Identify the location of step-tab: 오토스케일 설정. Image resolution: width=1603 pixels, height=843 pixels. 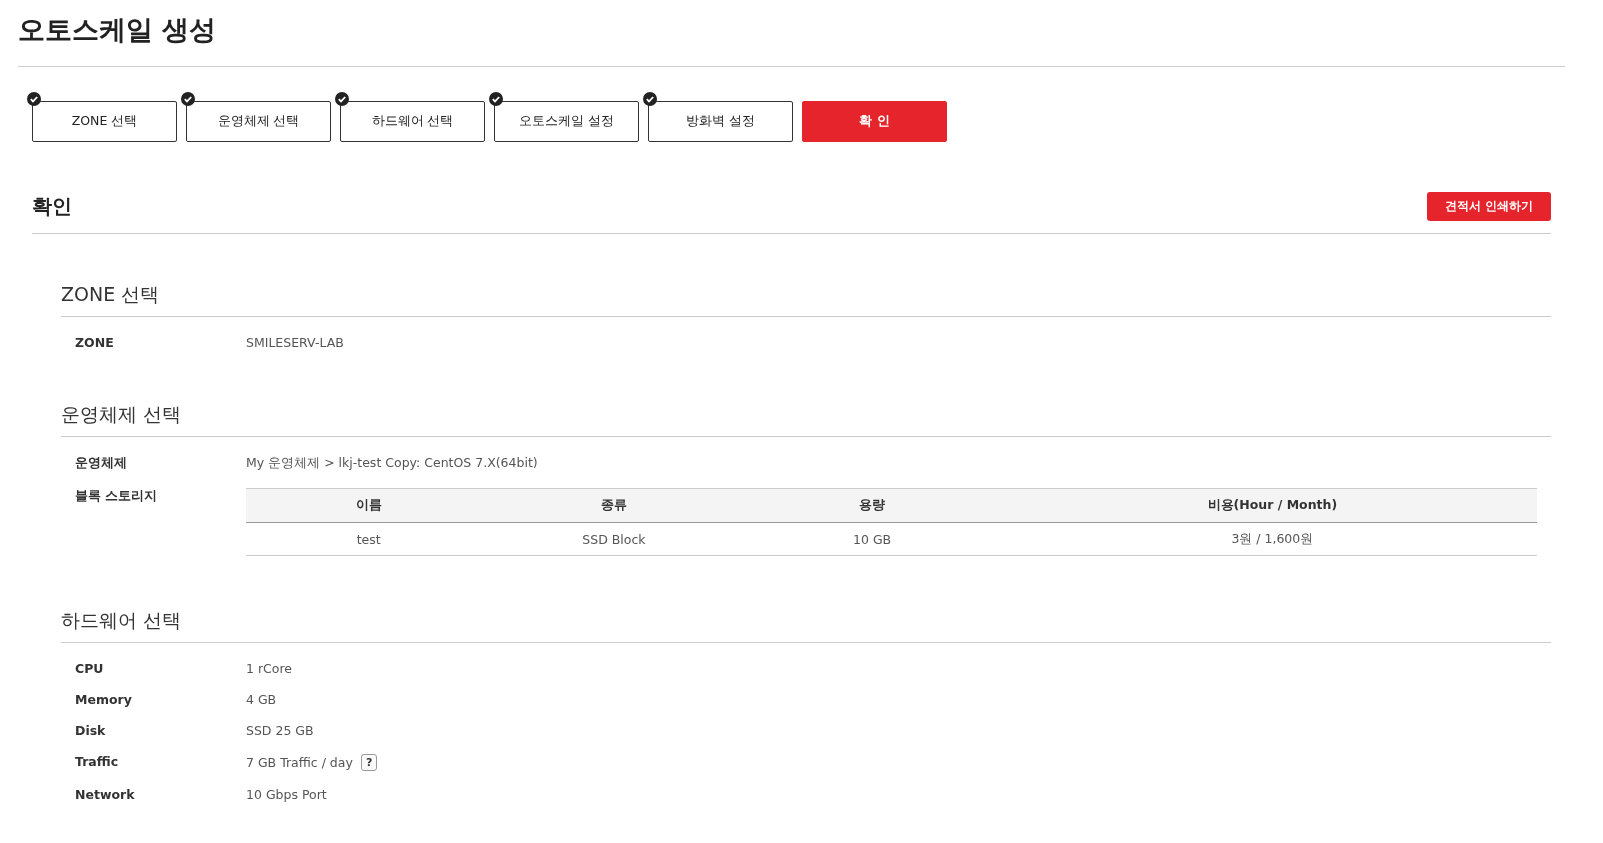
(566, 121).